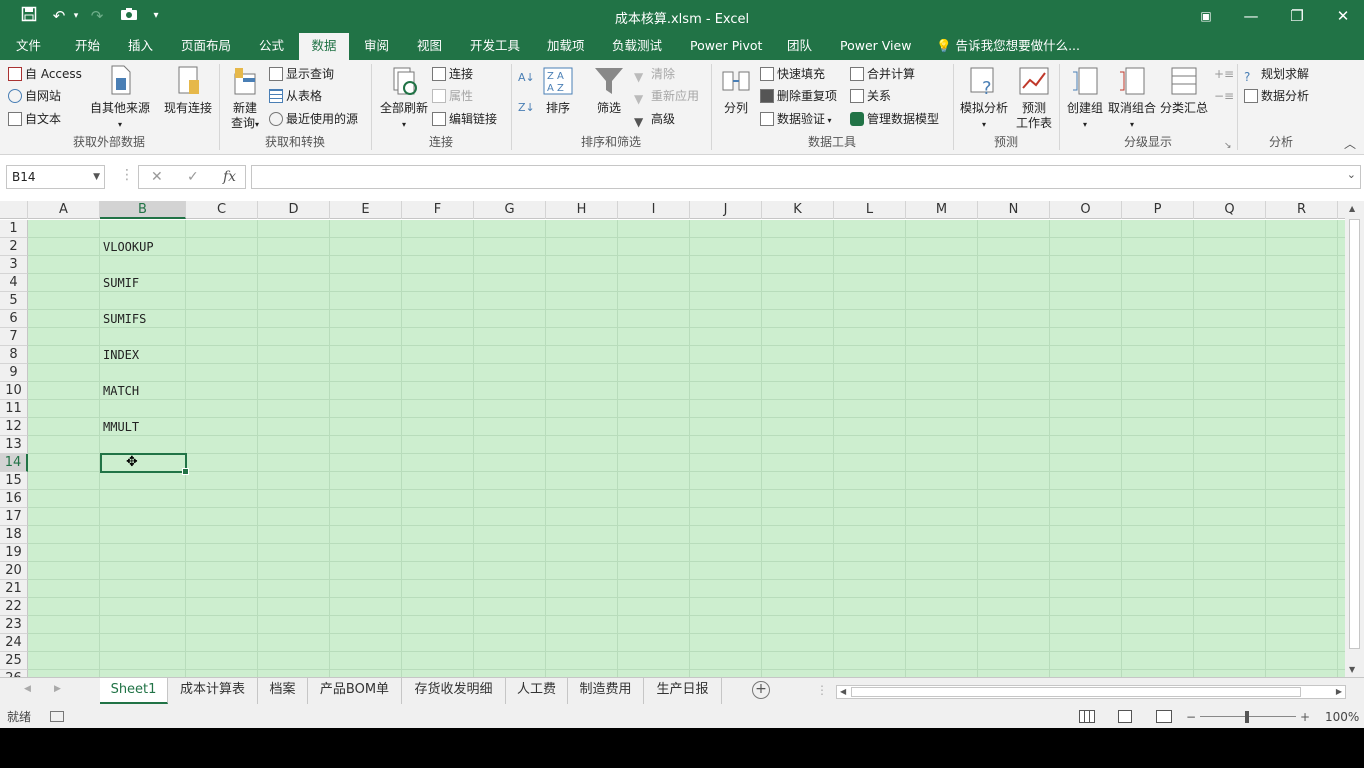 Image resolution: width=1364 pixels, height=768 pixels. Describe the element at coordinates (1014, 210) in the screenshot. I see `column-header-N: N` at that location.